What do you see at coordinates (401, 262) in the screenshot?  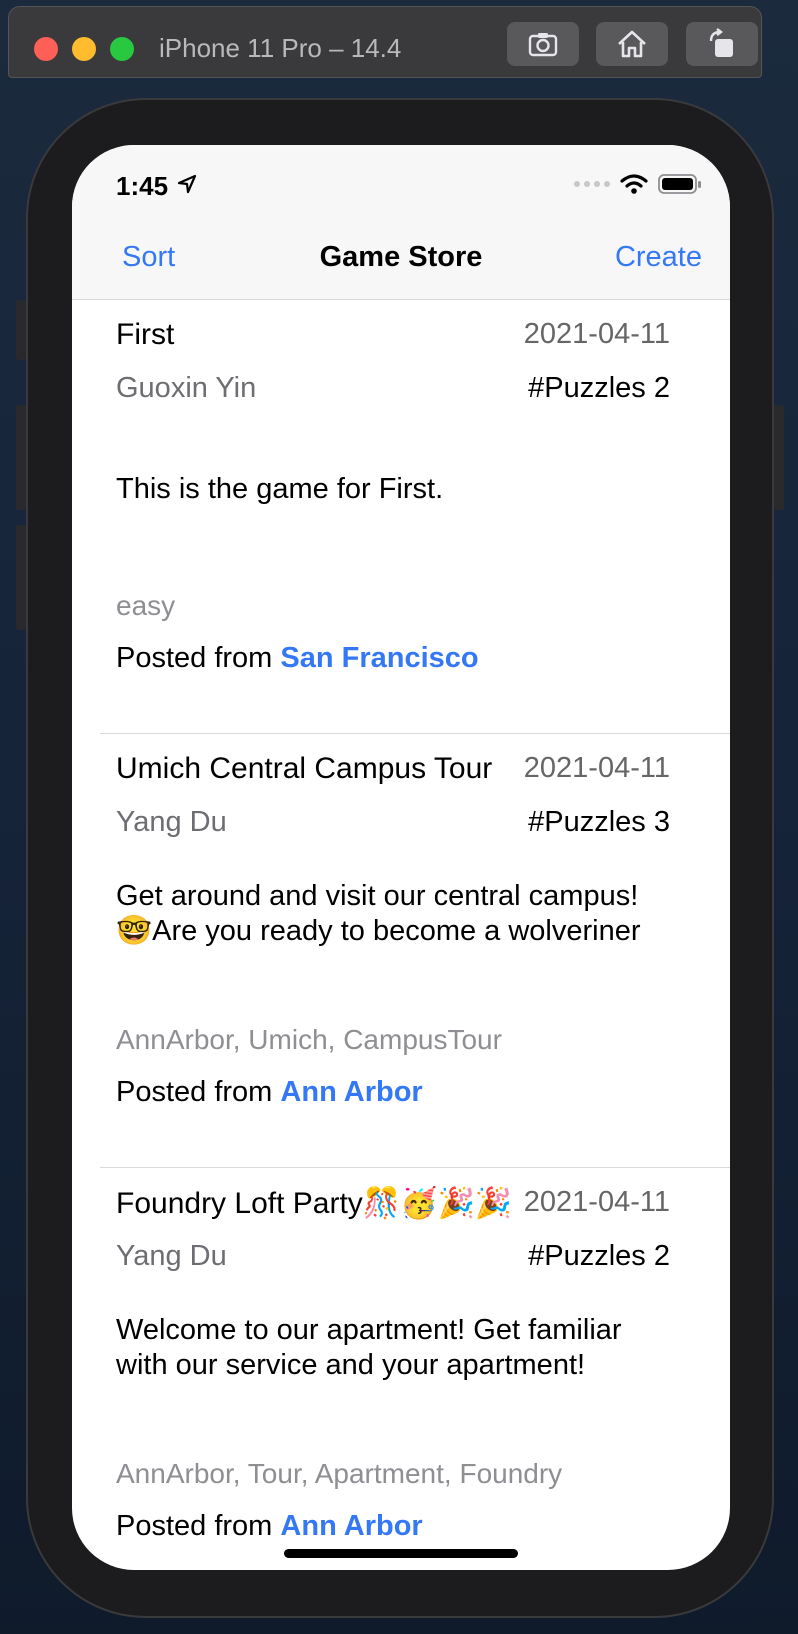 I see `navigation-bar: Sort Game Store Create` at bounding box center [401, 262].